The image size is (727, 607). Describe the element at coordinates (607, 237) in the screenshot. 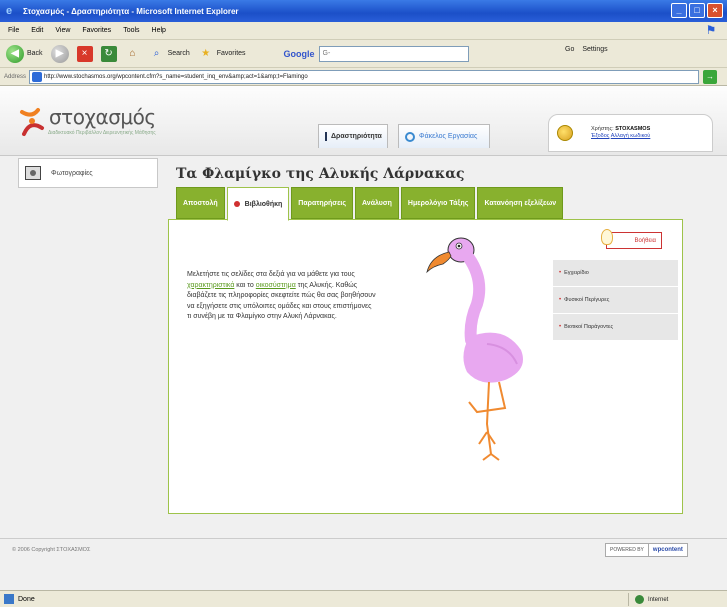

I see `lightbulb-icon` at that location.